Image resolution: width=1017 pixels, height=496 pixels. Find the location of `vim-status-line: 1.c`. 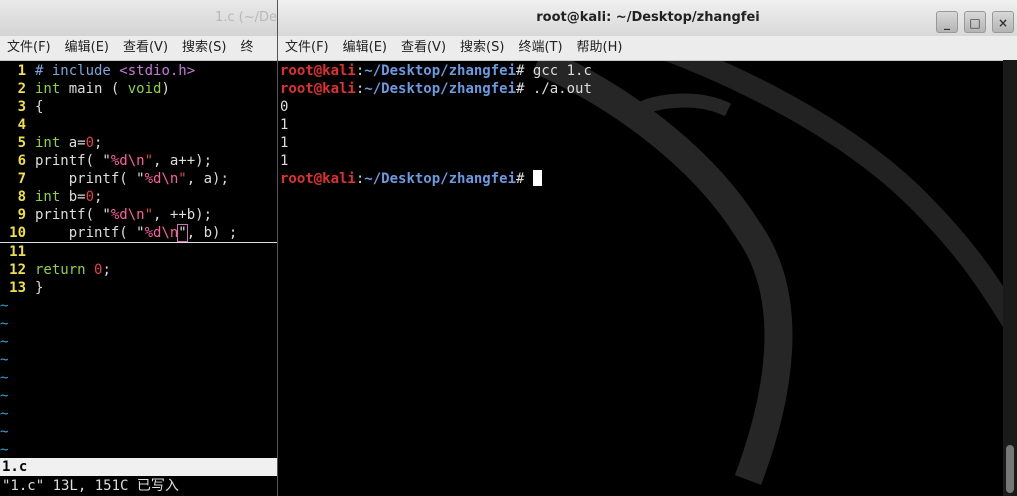

vim-status-line: 1.c is located at coordinates (138, 467).